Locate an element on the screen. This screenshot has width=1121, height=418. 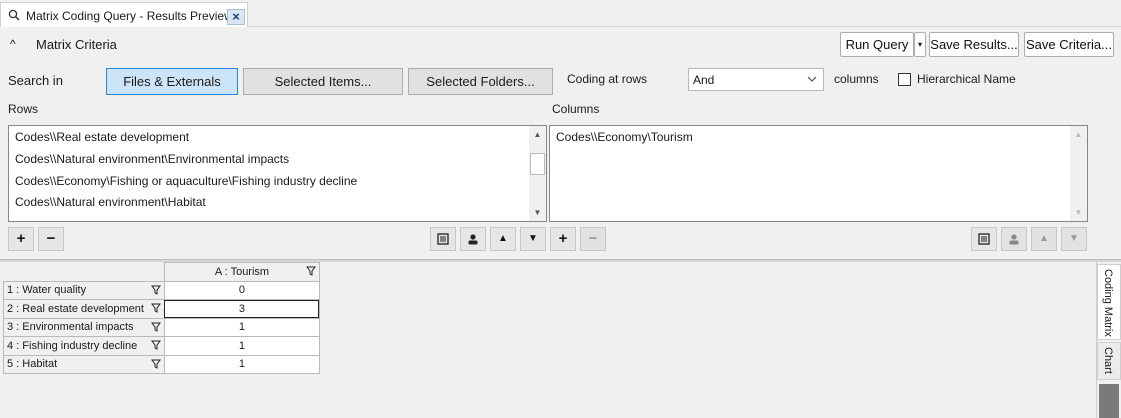
criteria-title: Matrix Criteria is located at coordinates (76, 44).